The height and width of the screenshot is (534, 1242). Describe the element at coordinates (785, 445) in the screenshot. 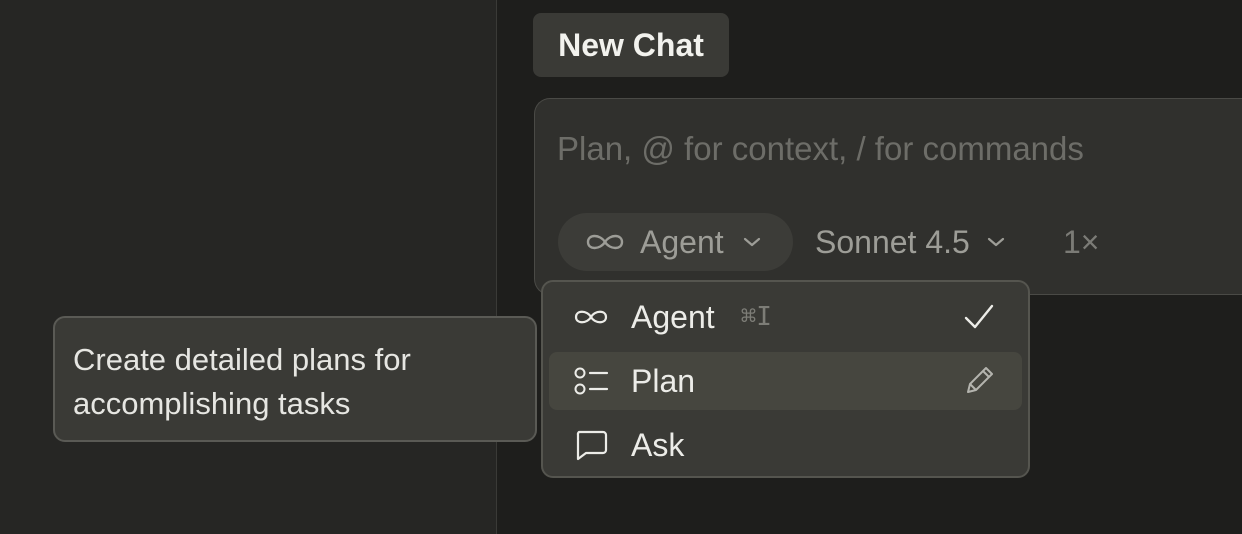

I see `menu-item-ask: Ask` at that location.